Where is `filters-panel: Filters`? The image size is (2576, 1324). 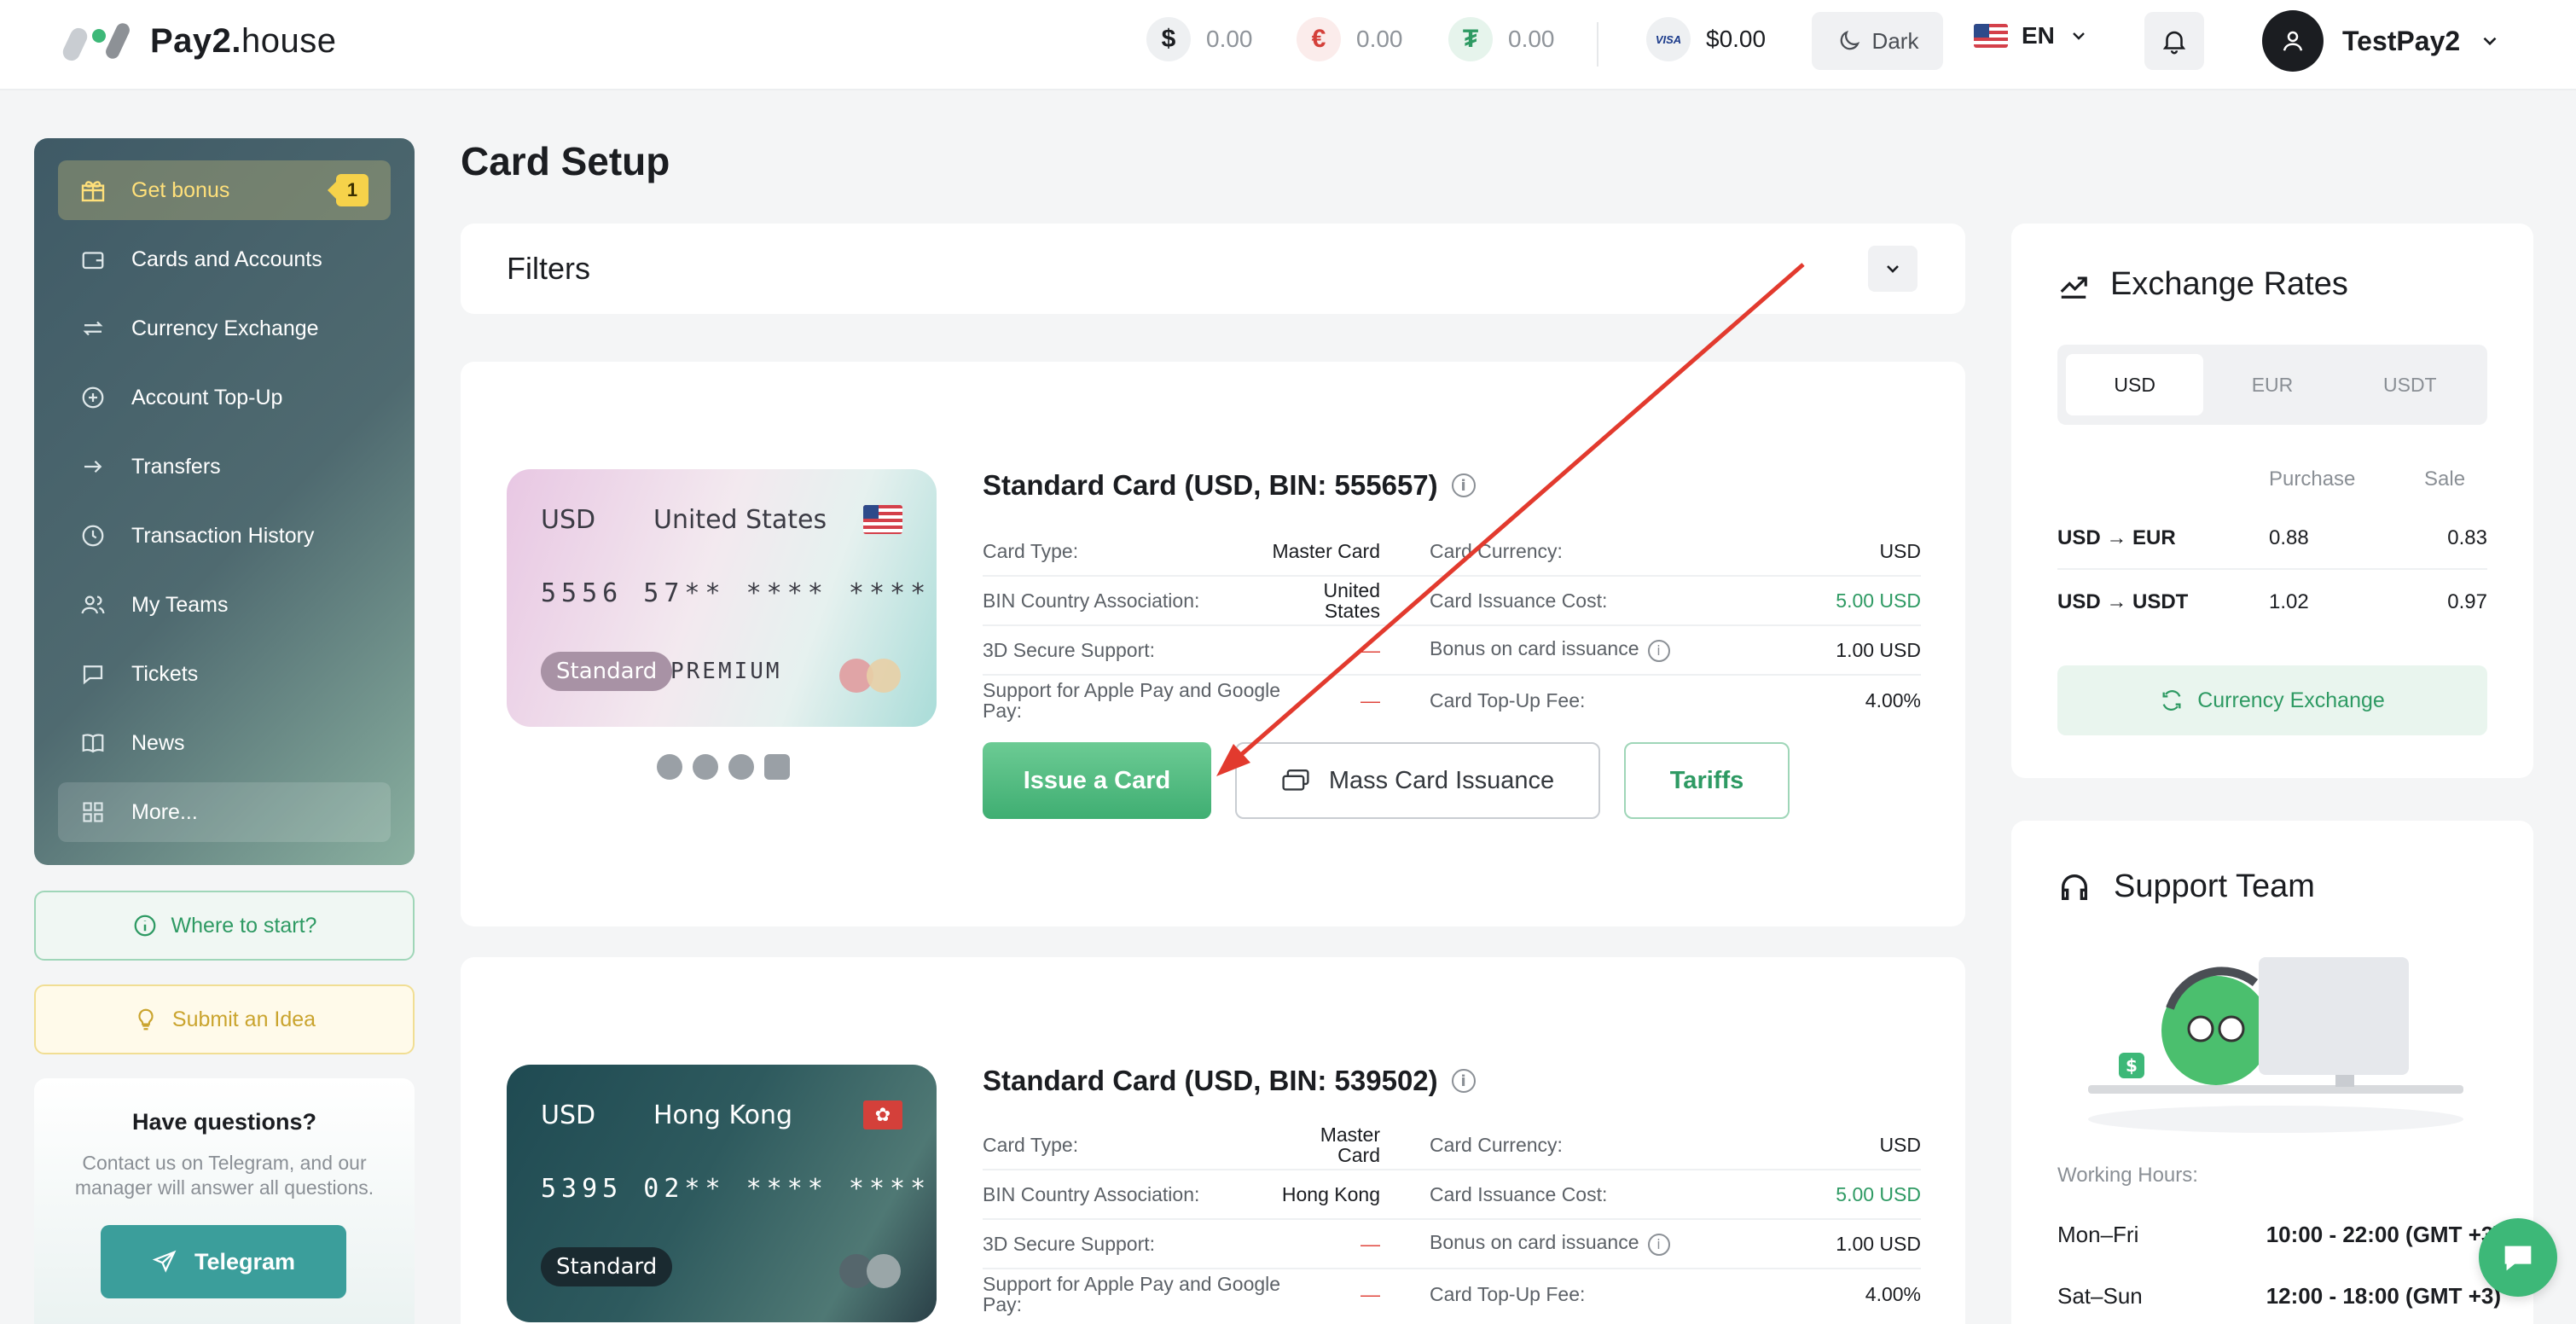
filters-panel: Filters is located at coordinates (1213, 269).